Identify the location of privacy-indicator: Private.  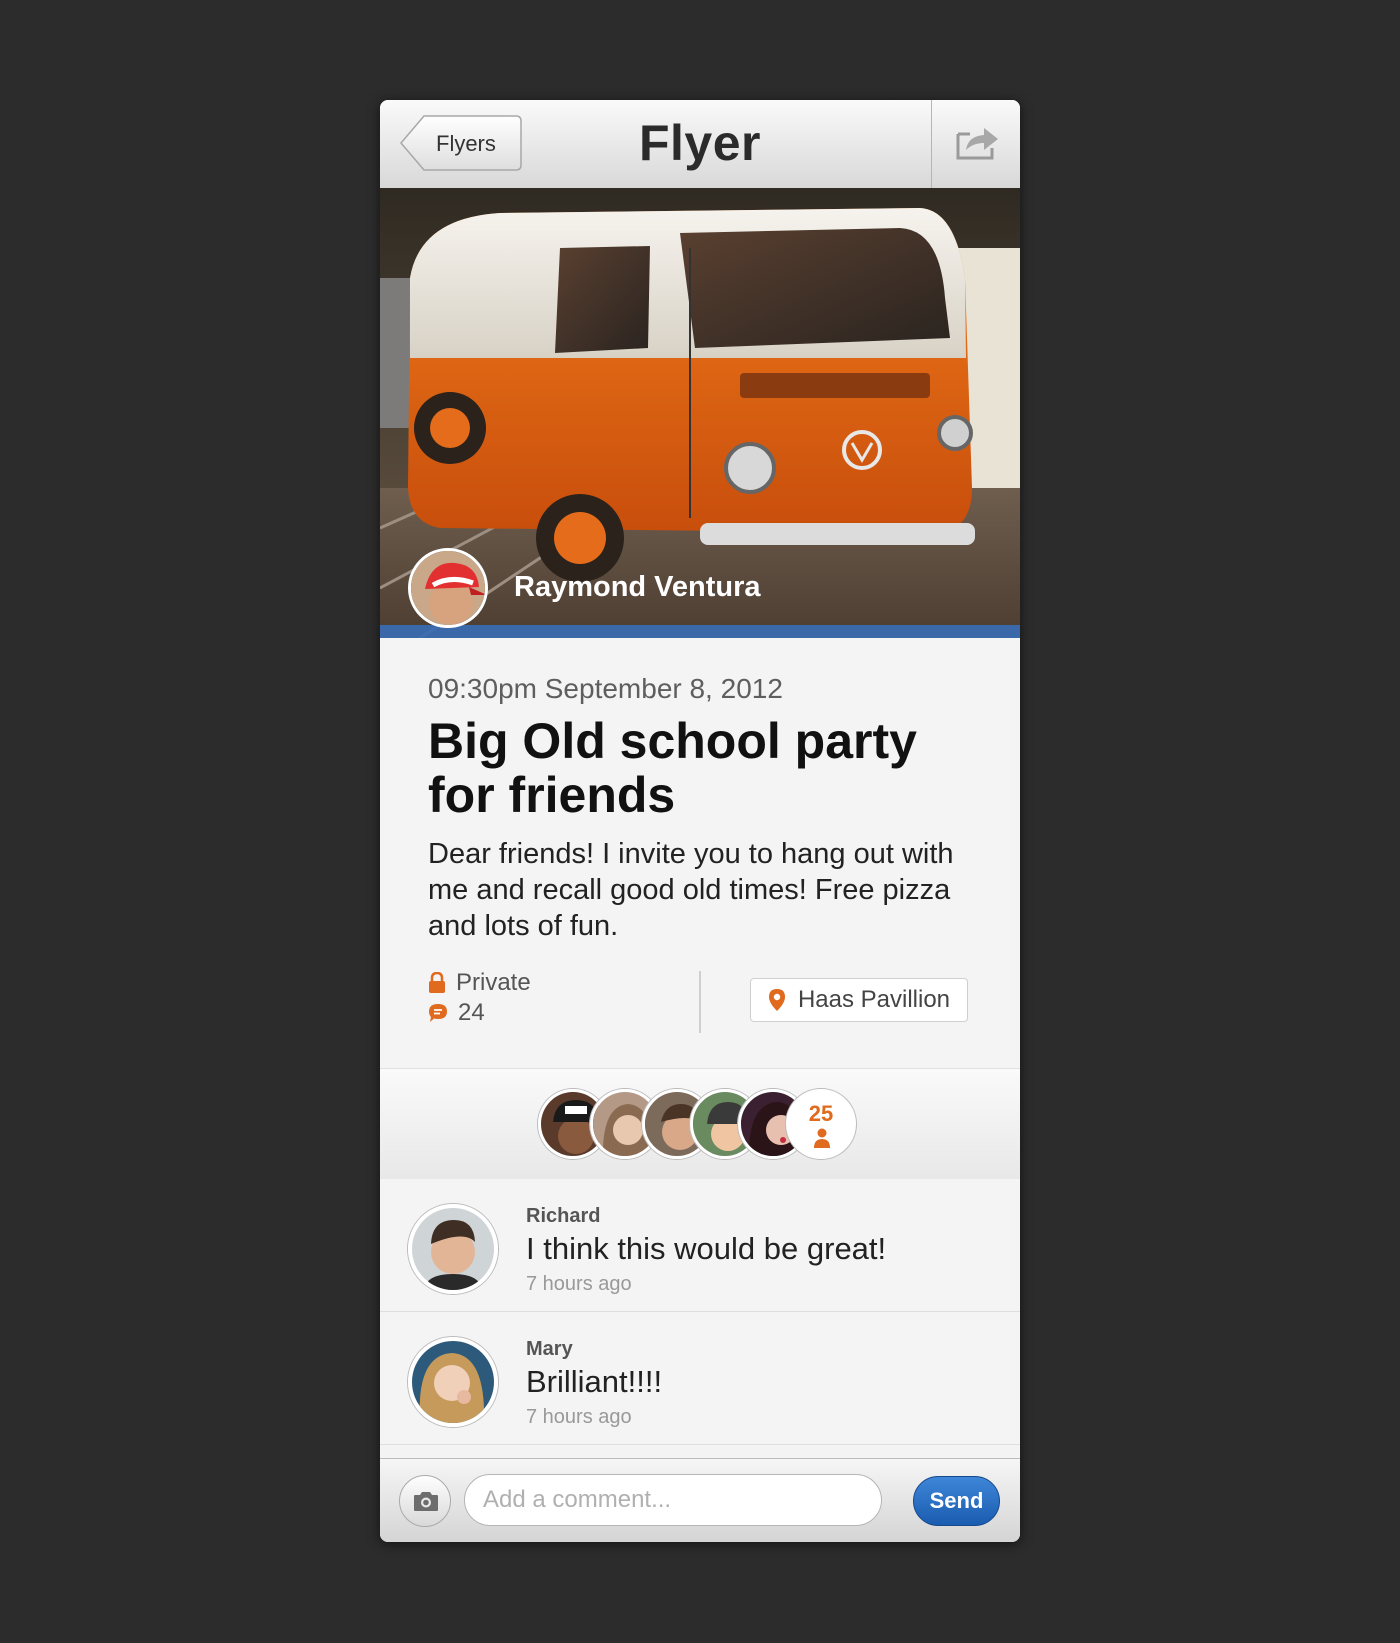
(479, 983).